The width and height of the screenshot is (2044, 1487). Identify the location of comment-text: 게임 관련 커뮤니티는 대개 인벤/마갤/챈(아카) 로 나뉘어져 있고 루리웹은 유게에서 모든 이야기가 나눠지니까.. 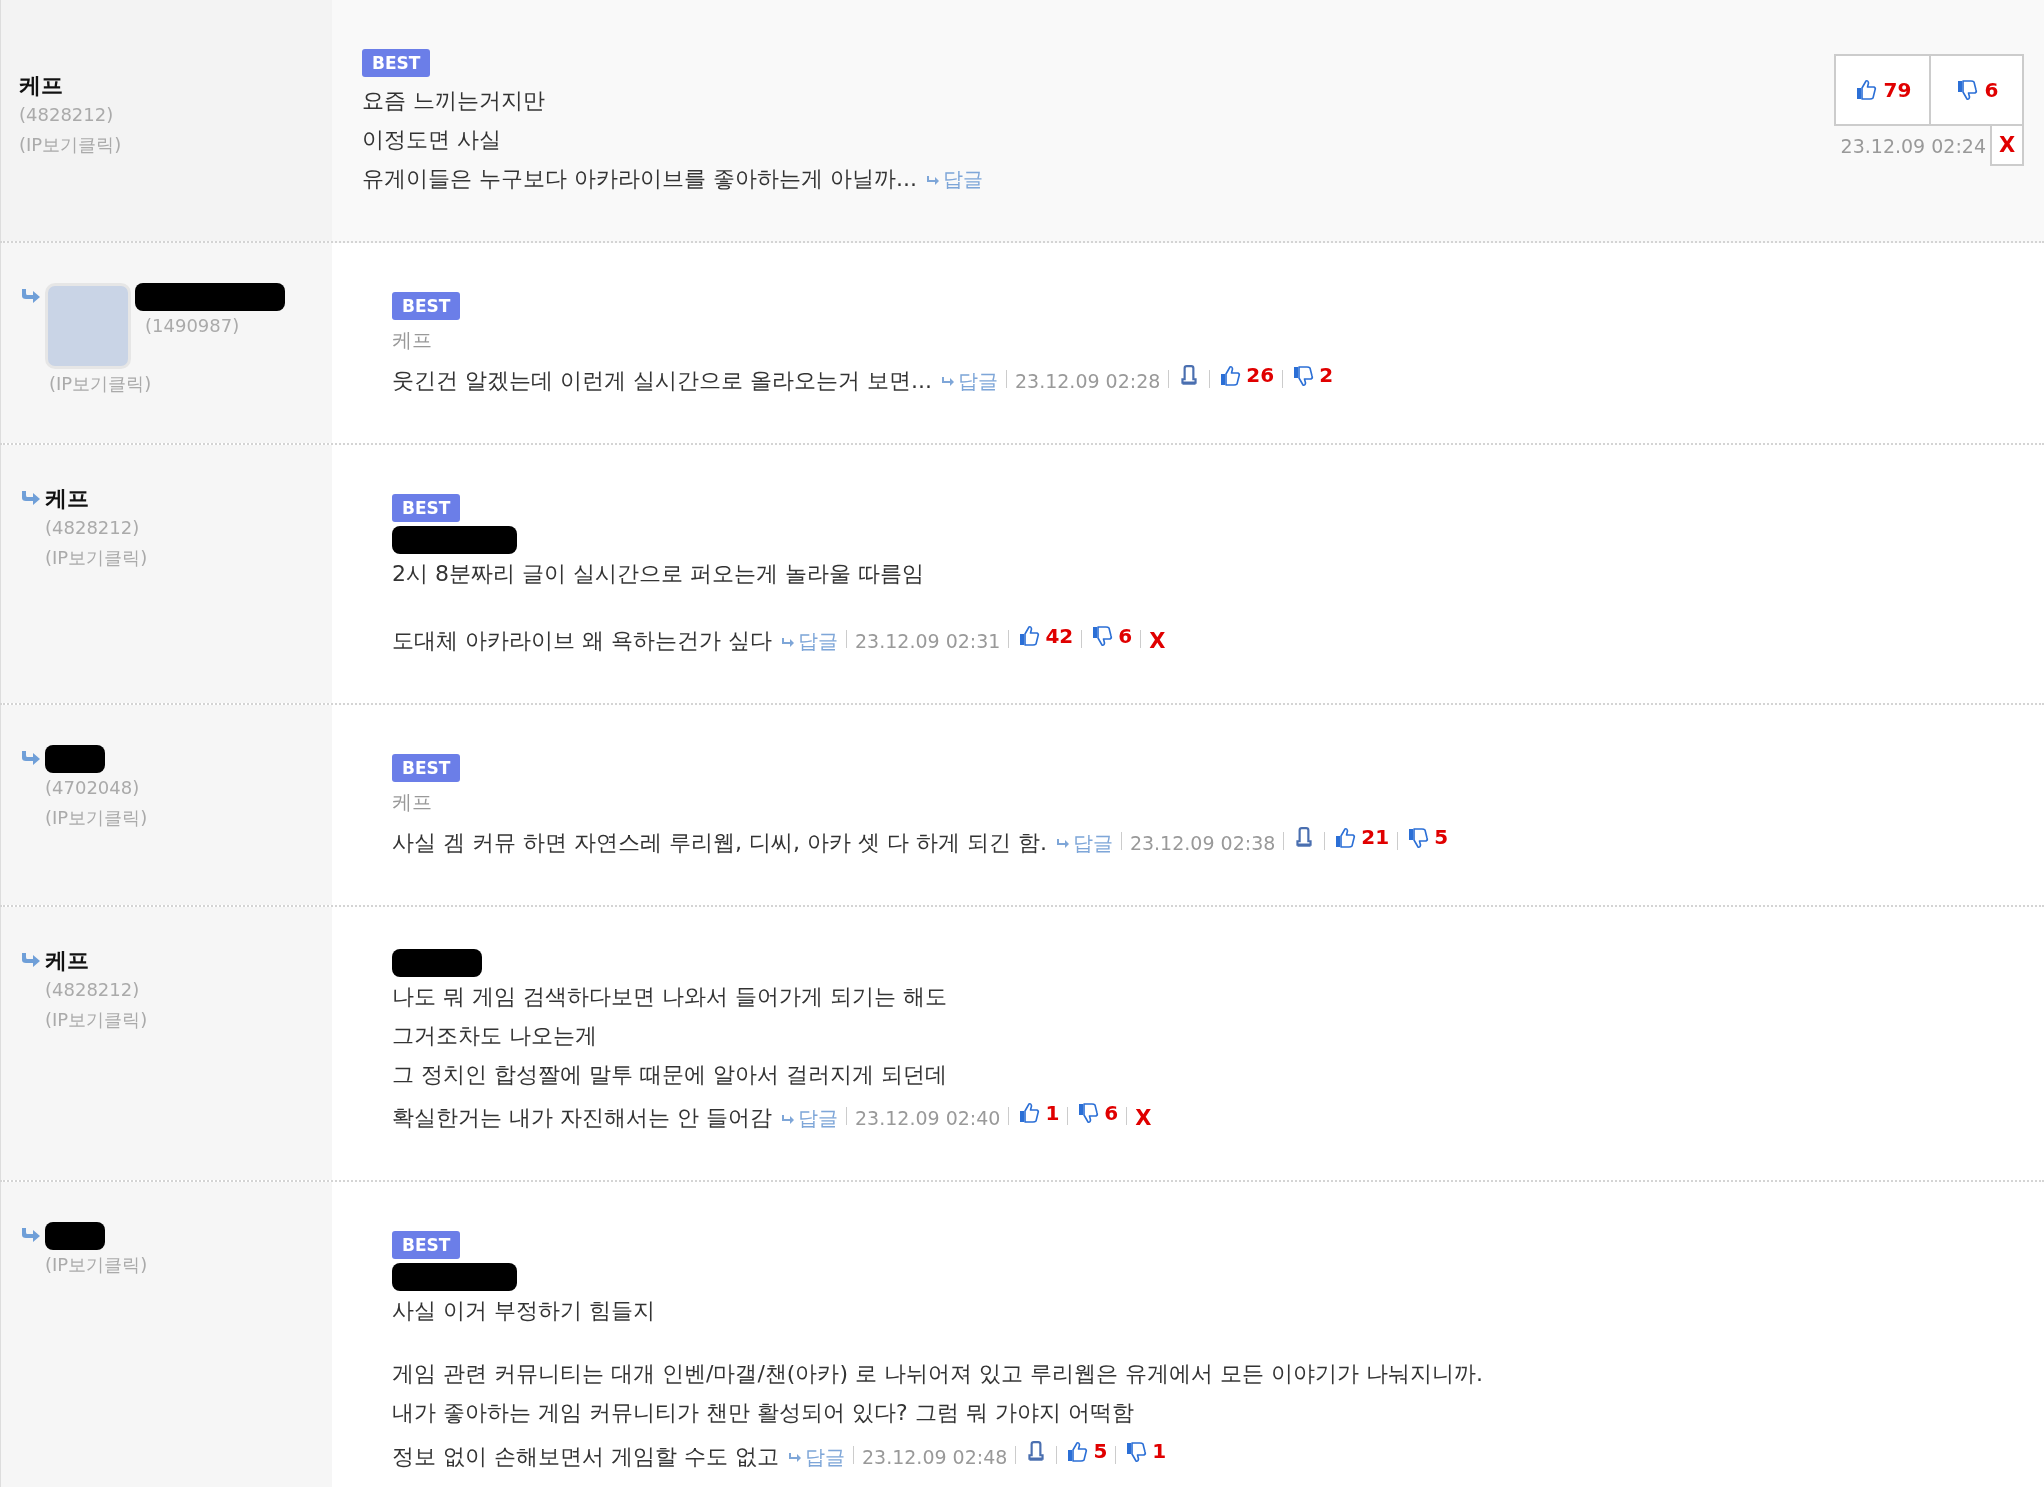
(937, 1374).